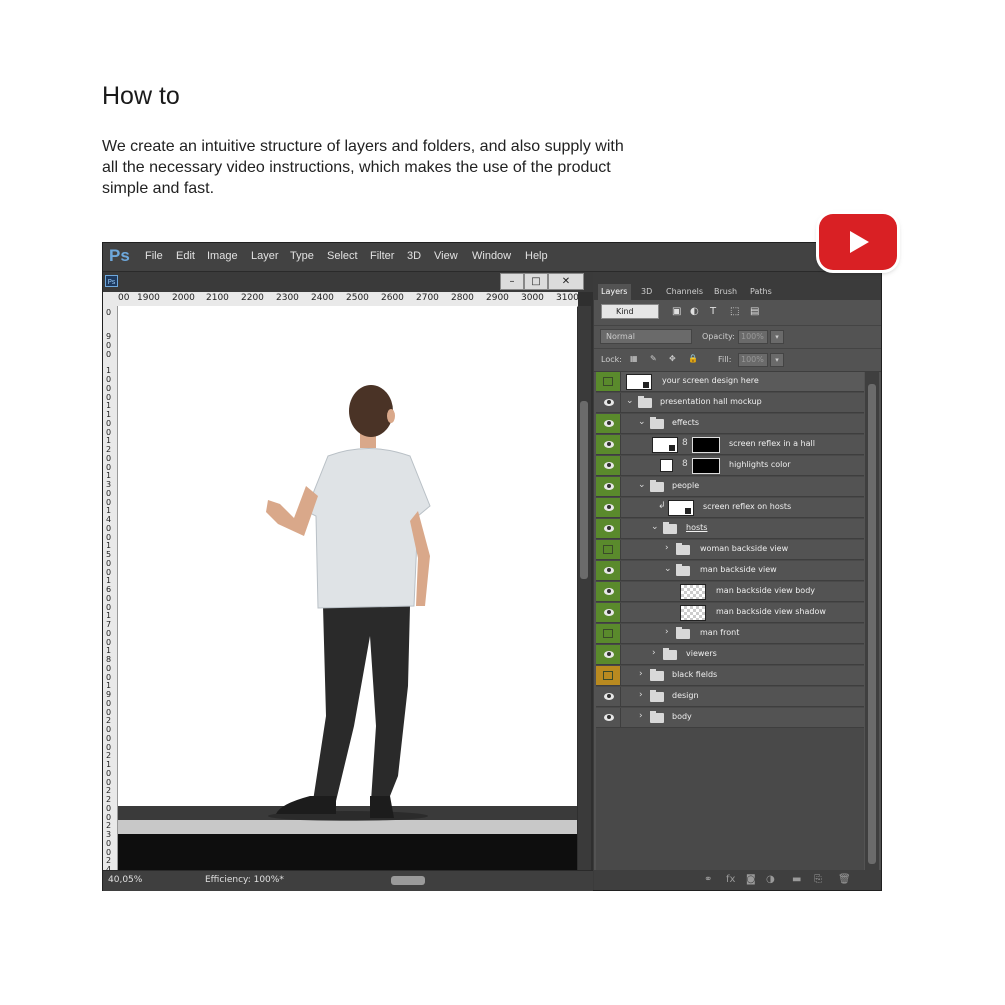  Describe the element at coordinates (730, 697) in the screenshot. I see `layer-row: › design` at that location.